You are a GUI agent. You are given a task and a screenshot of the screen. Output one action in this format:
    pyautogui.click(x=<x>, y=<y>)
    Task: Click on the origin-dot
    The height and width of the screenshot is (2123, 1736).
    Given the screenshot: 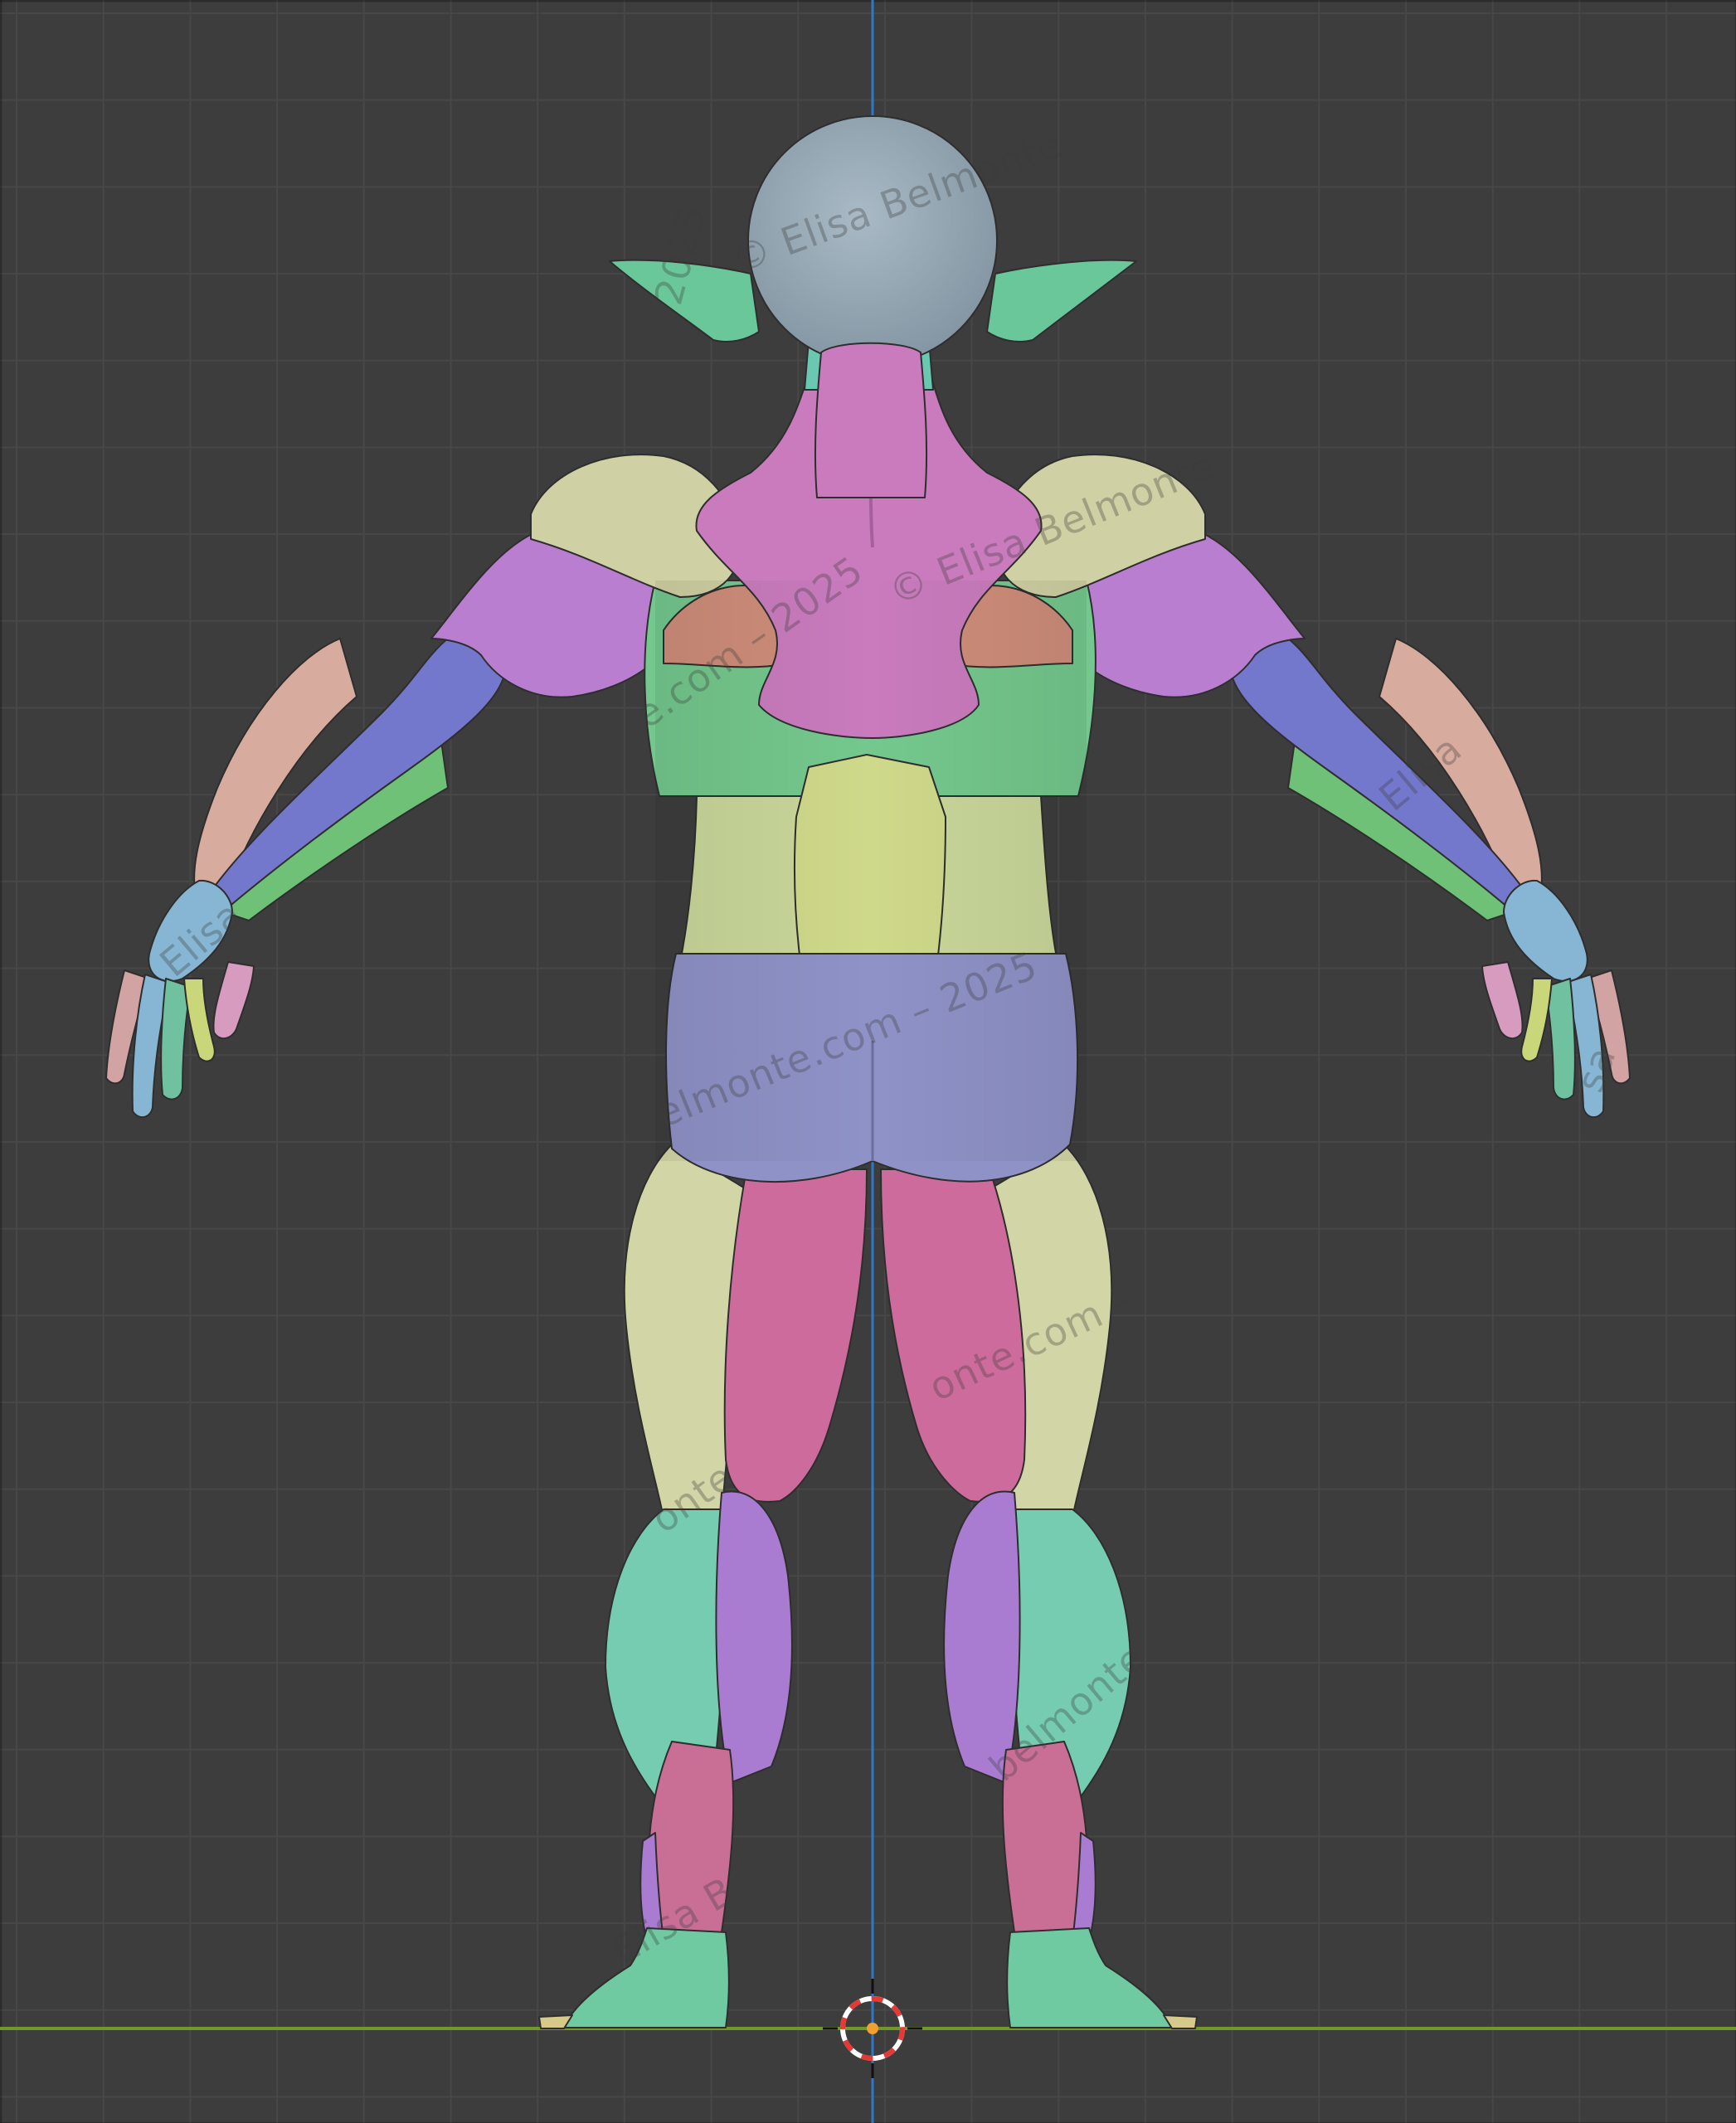 What is the action you would take?
    pyautogui.click(x=872, y=2029)
    